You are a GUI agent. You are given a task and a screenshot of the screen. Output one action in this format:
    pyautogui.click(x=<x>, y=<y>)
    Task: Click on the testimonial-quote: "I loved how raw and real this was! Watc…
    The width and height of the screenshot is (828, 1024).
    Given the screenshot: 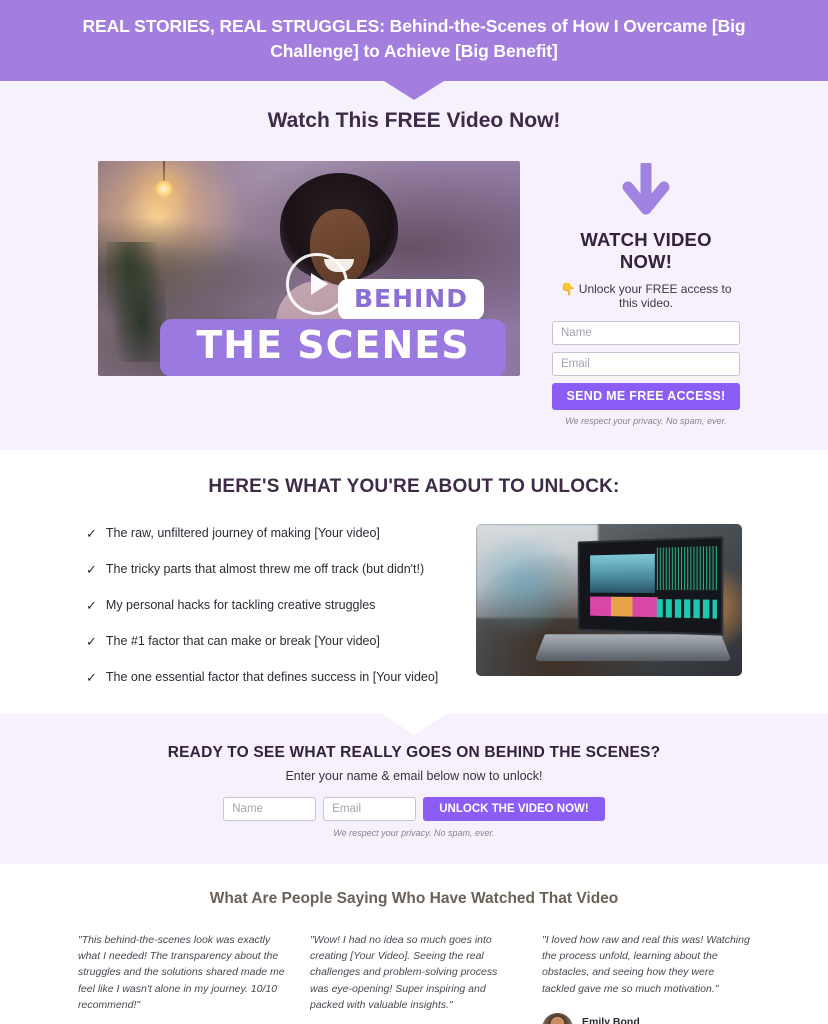 What is the action you would take?
    pyautogui.click(x=646, y=964)
    